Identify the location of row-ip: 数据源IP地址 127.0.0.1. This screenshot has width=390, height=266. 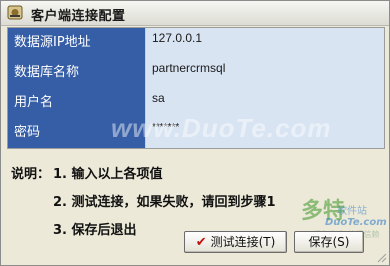
(196, 43).